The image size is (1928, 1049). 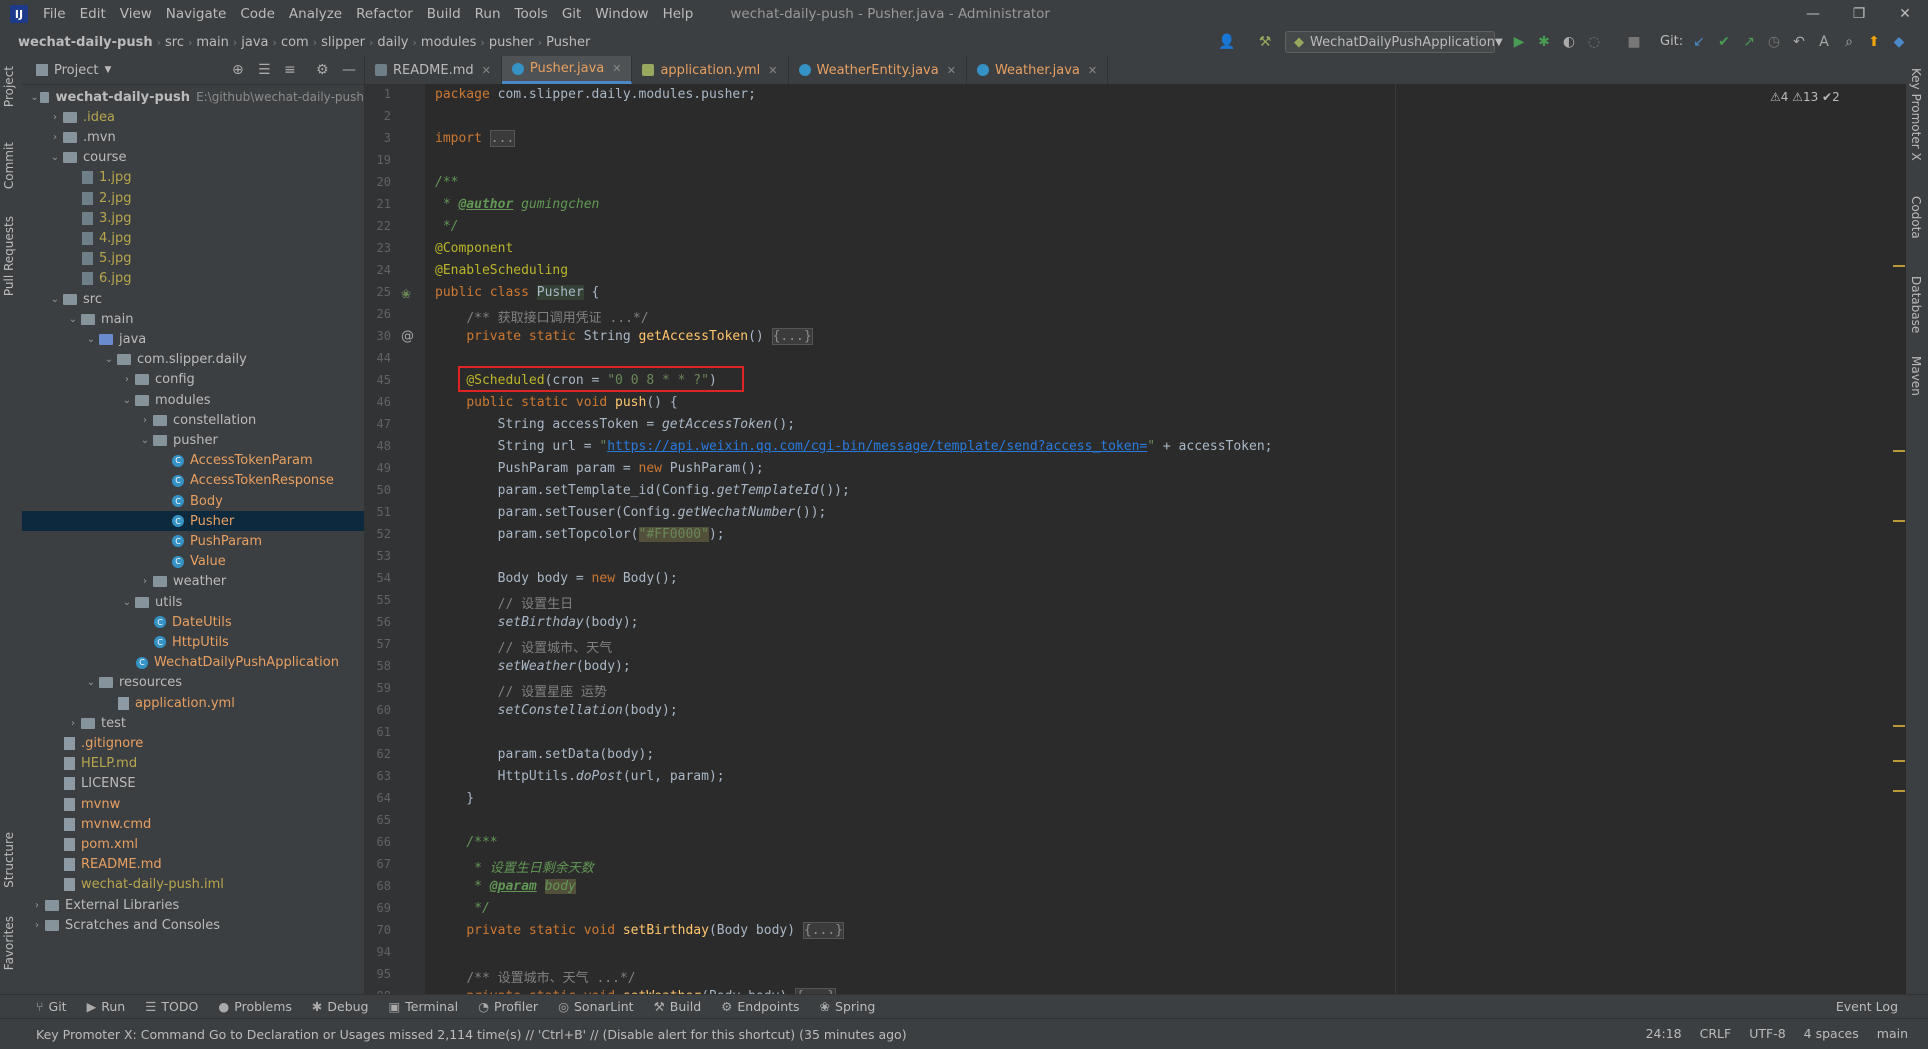 What do you see at coordinates (193, 339) in the screenshot?
I see `tree-item: ⌄ java` at bounding box center [193, 339].